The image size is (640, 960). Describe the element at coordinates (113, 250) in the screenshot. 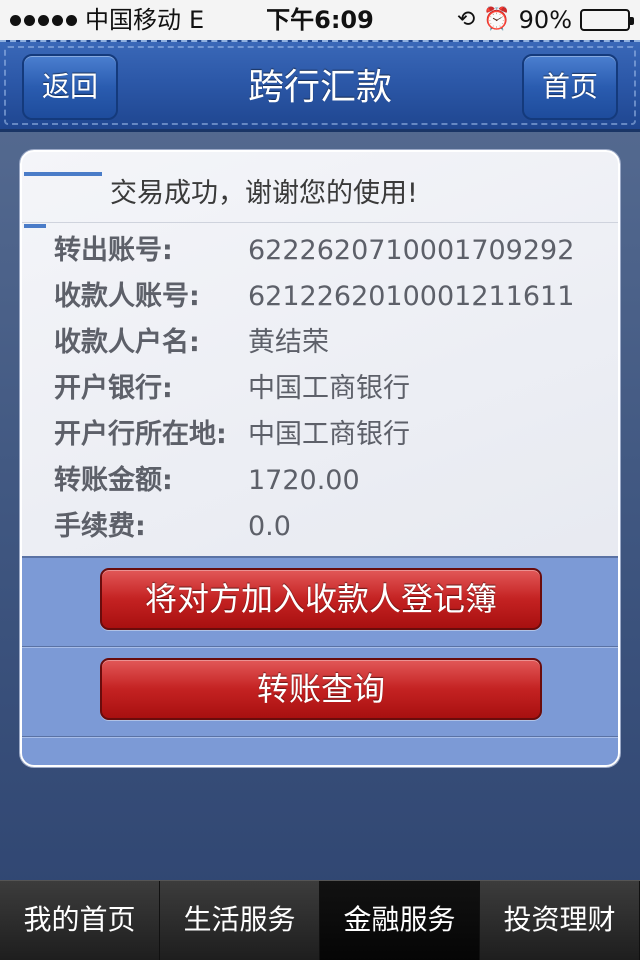

I see `field-label: 转出账号:` at that location.